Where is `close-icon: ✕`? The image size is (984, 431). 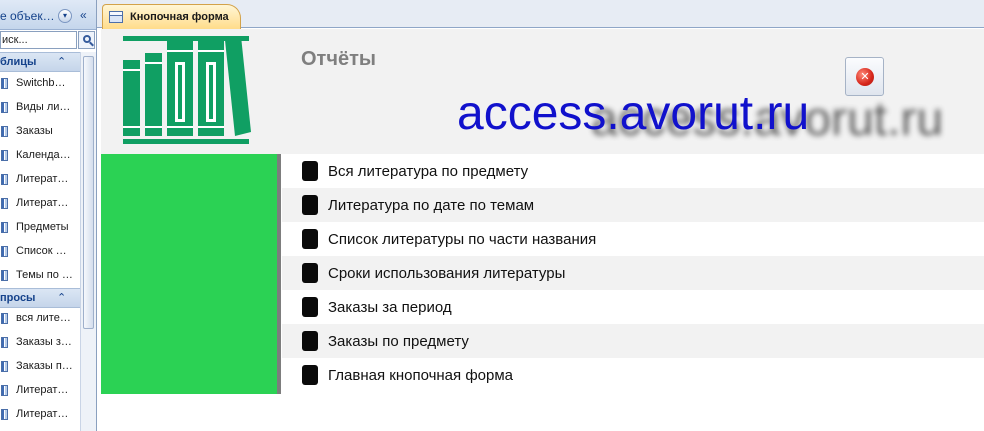 close-icon: ✕ is located at coordinates (865, 77).